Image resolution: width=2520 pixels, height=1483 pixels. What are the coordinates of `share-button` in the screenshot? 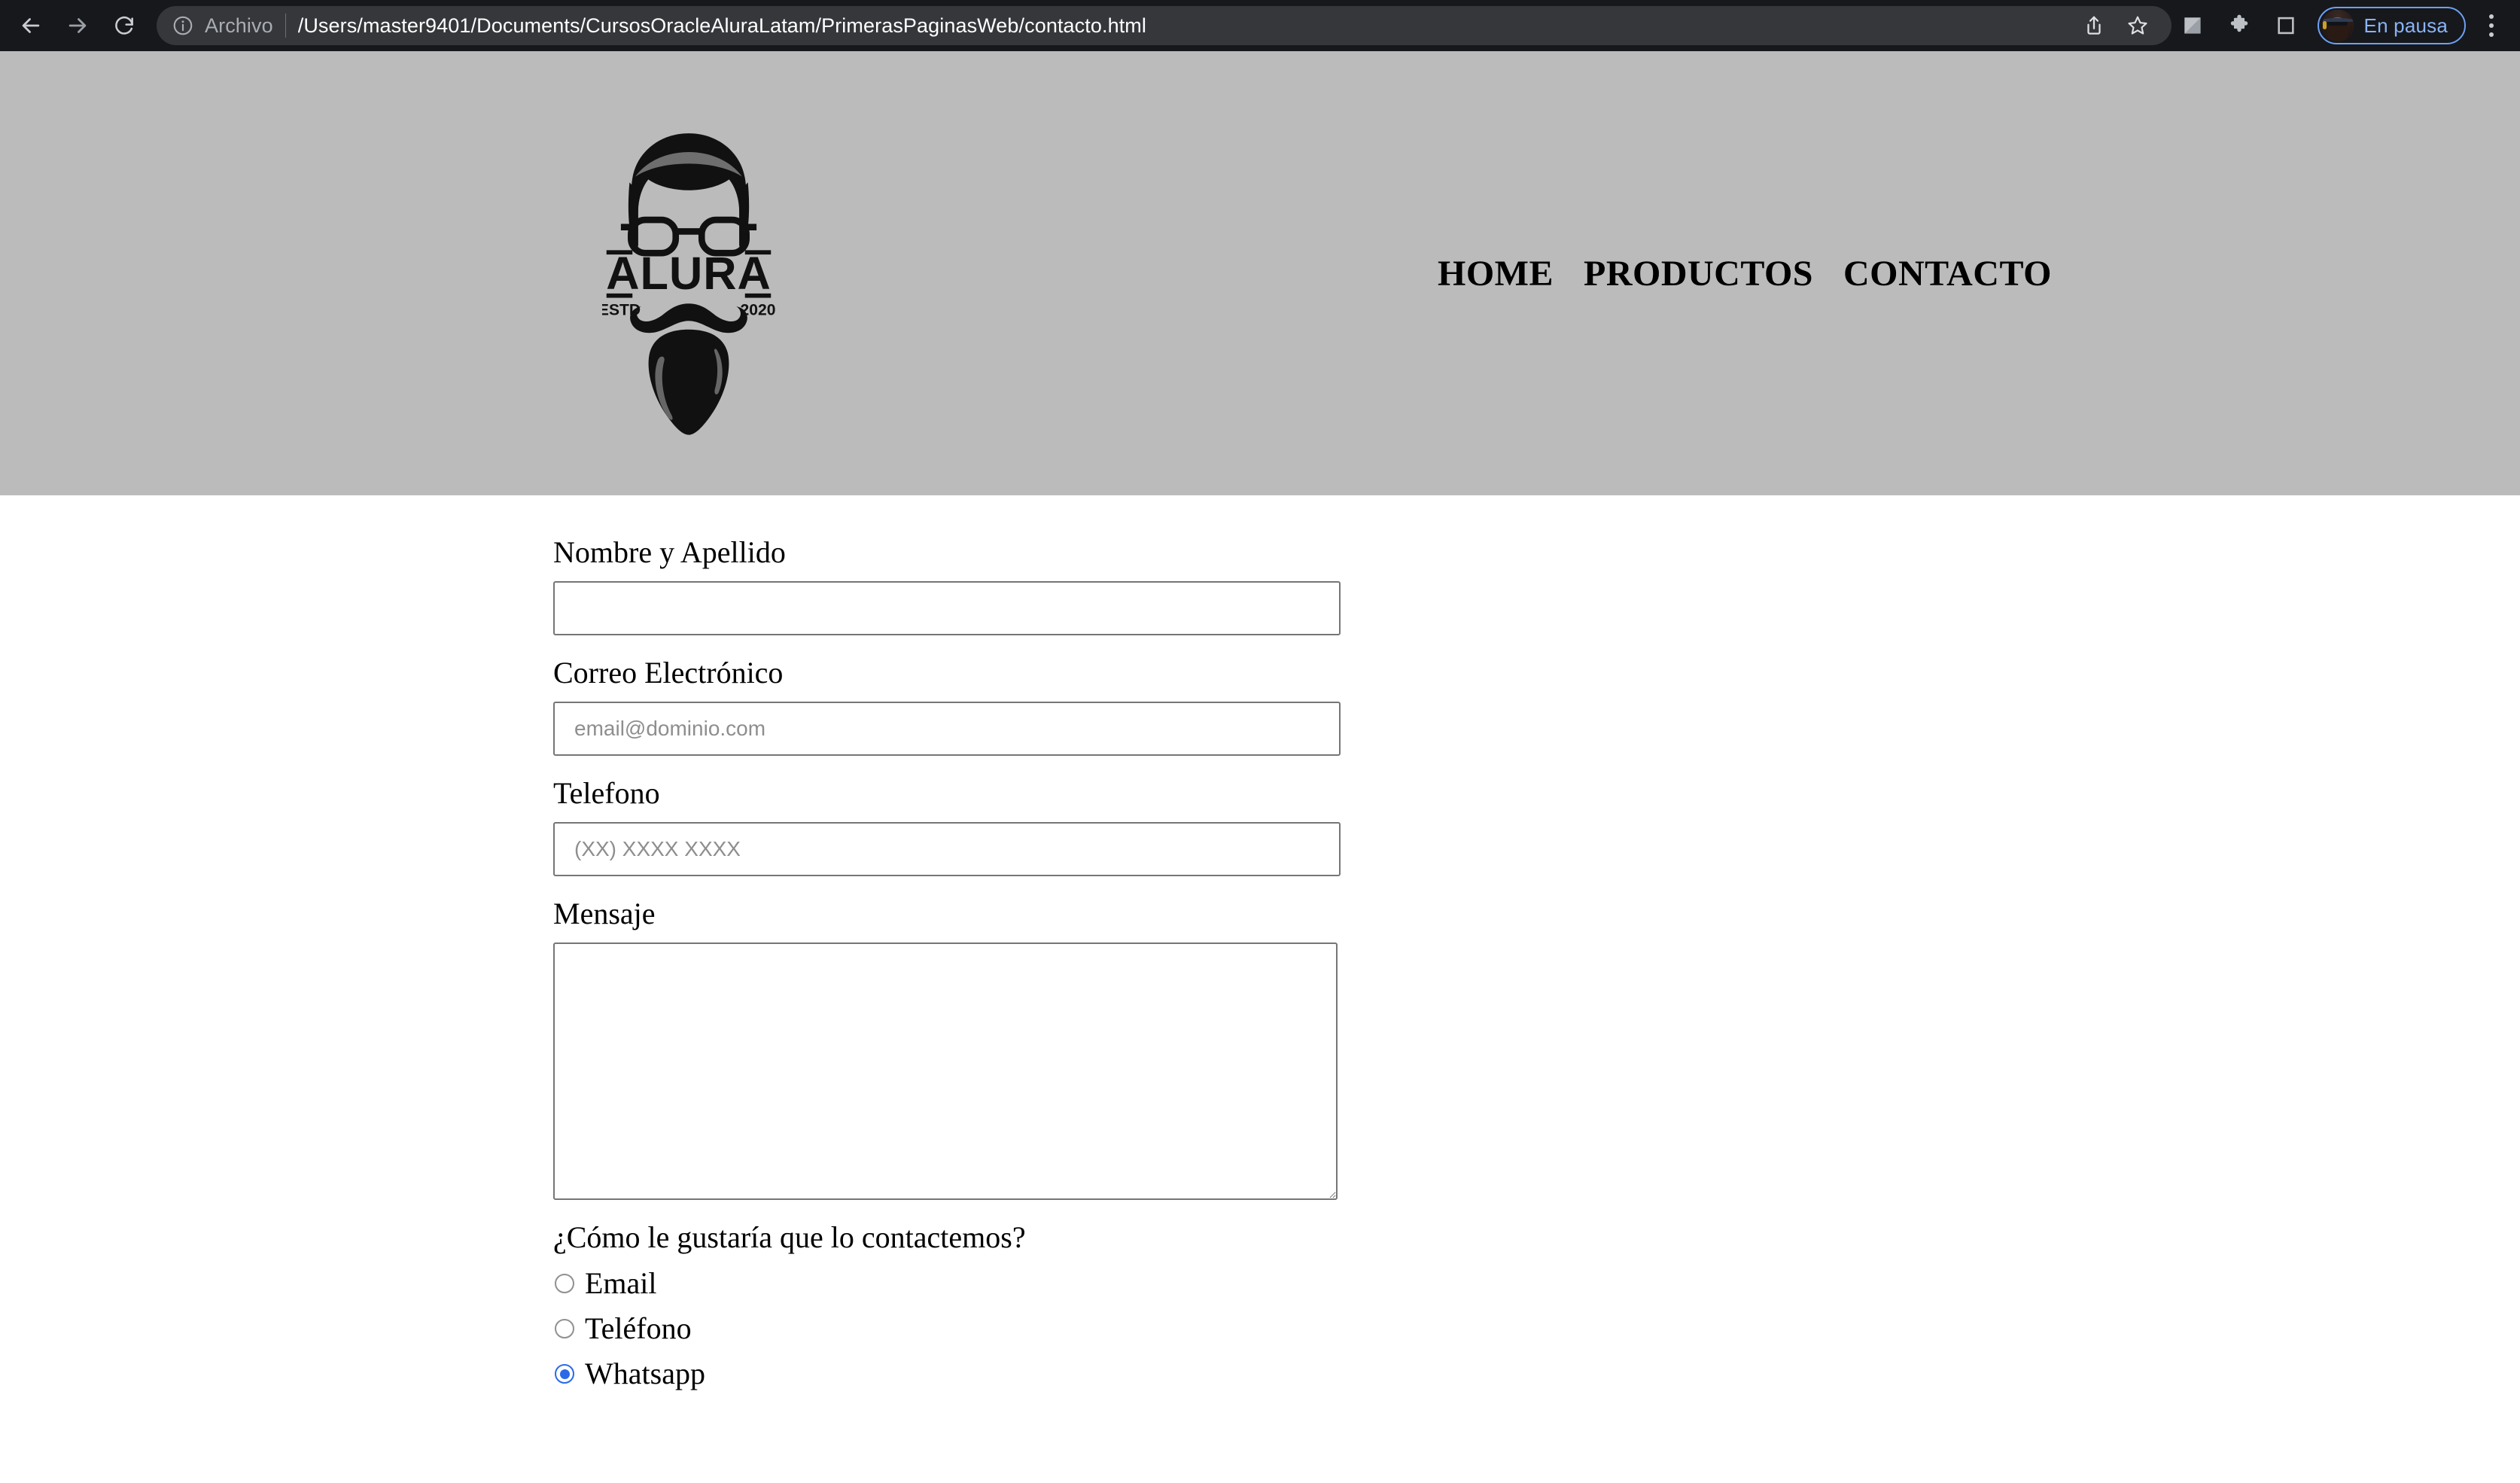 It's located at (2094, 25).